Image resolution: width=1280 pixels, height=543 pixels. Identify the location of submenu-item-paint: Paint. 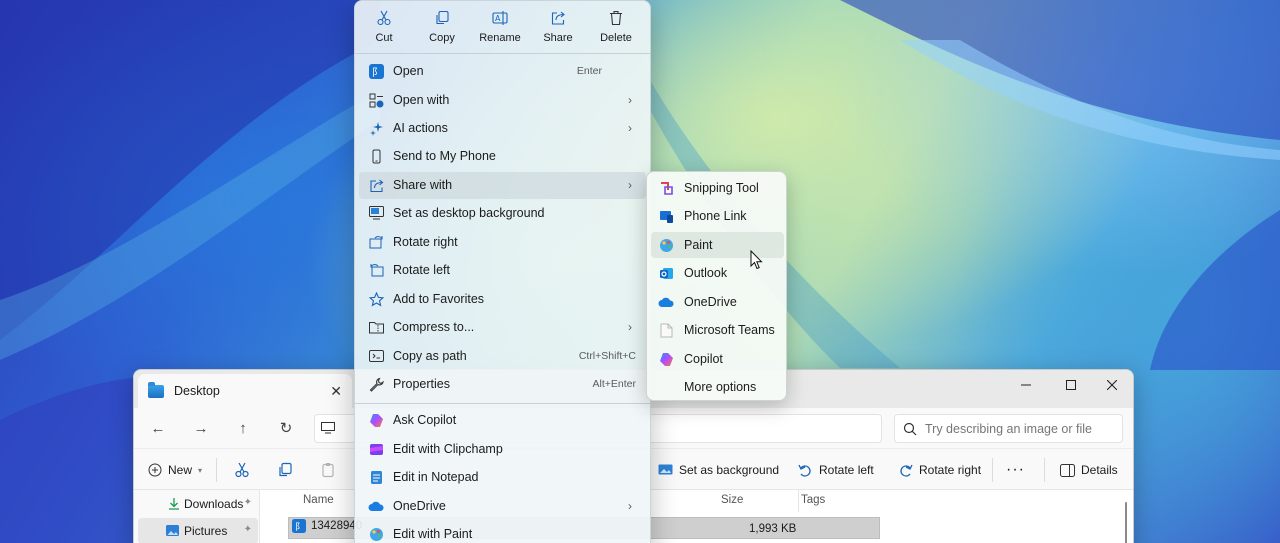
(717, 245).